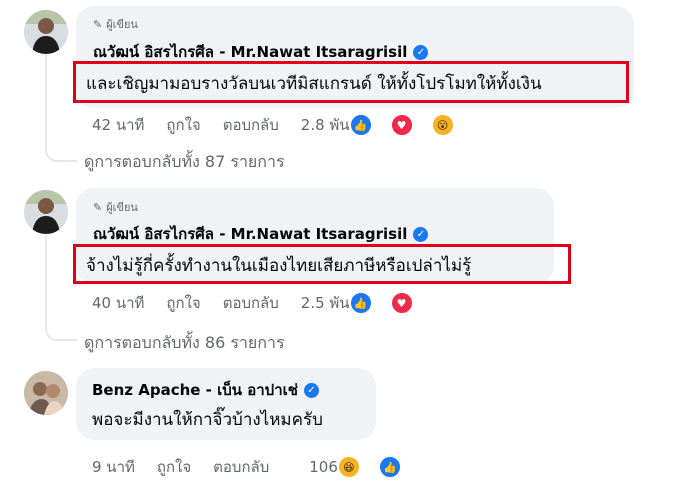 Image resolution: width=700 pixels, height=487 pixels. What do you see at coordinates (195, 390) in the screenshot?
I see `author-name-text: Benz Apache - เบ็น อาปาเช่` at bounding box center [195, 390].